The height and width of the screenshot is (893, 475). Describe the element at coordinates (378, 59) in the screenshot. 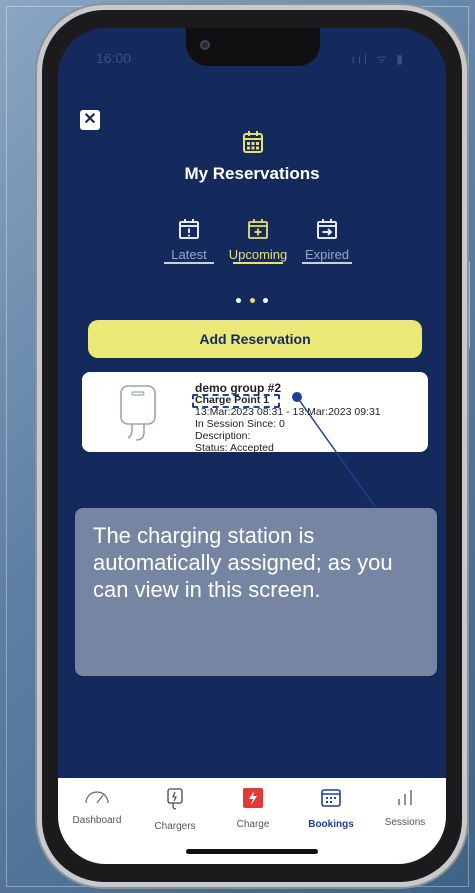

I see `status-icons: ııl ᯤ ▮` at that location.